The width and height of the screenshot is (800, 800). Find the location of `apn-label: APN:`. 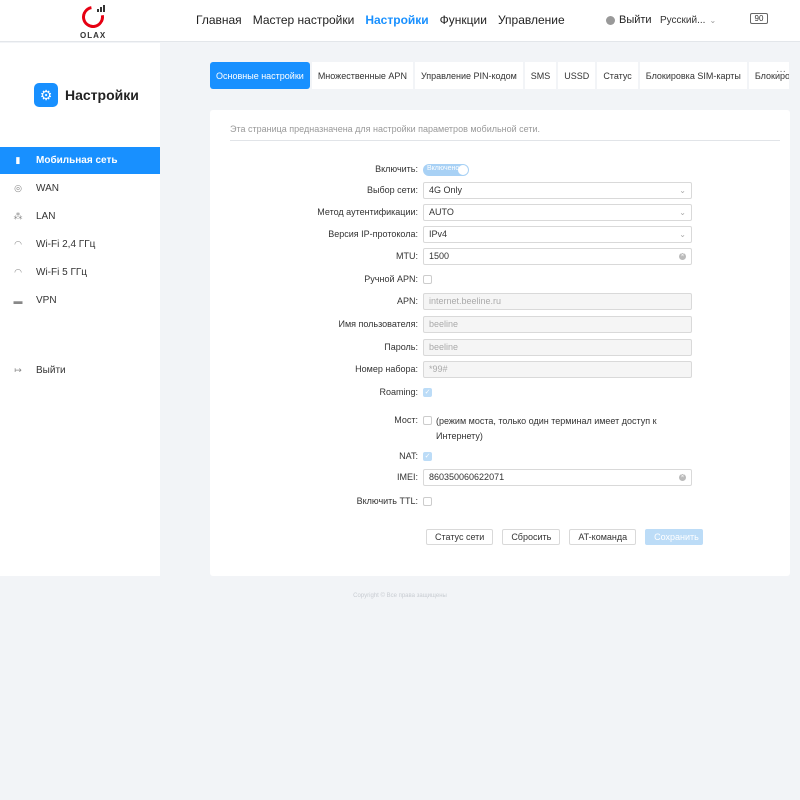

apn-label: APN: is located at coordinates (407, 301).